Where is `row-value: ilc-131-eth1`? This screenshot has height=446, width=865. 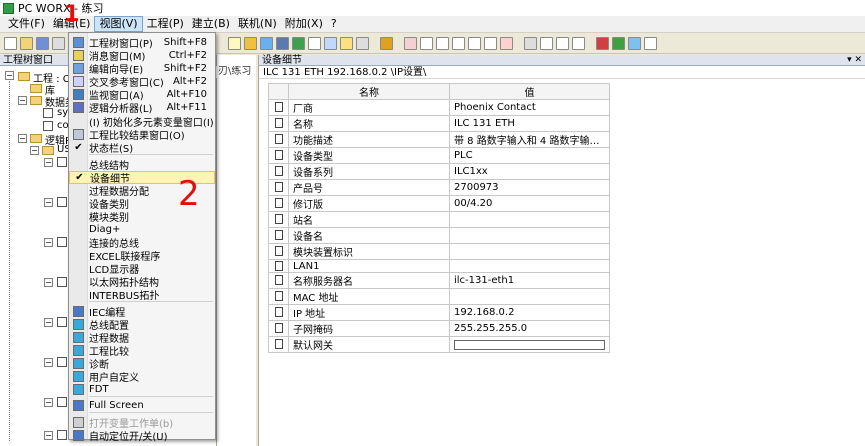
row-value: ilc-131-eth1 is located at coordinates (529, 280).